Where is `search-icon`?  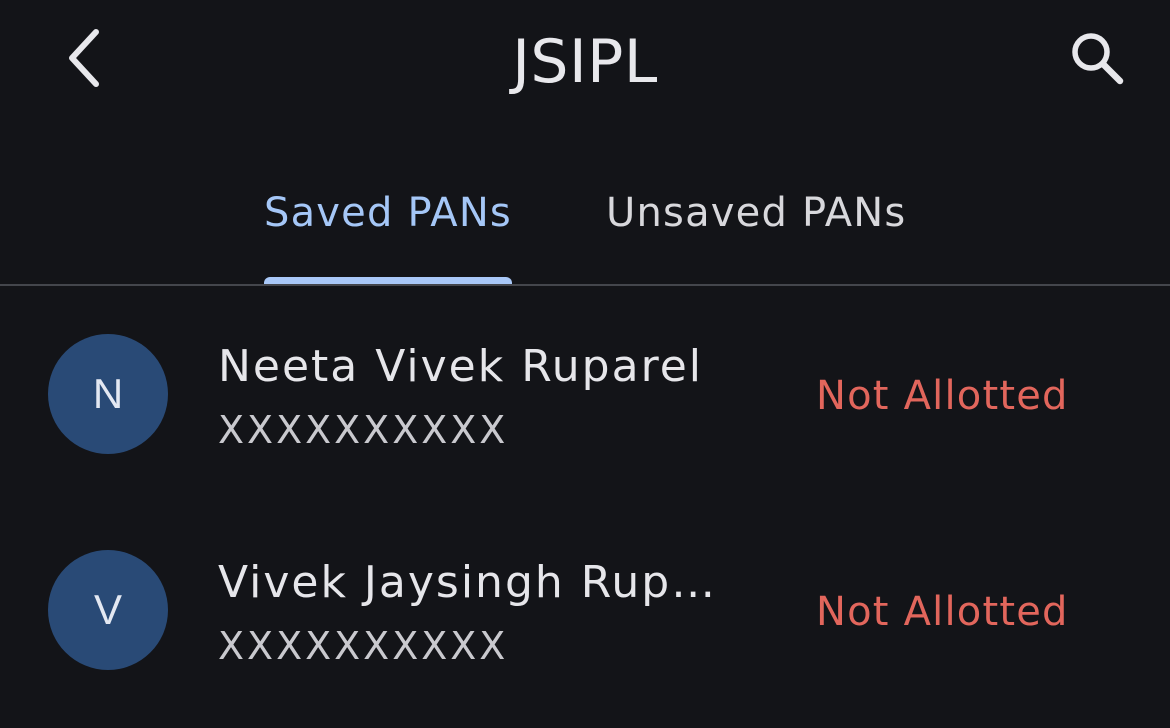
search-icon is located at coordinates (1098, 59).